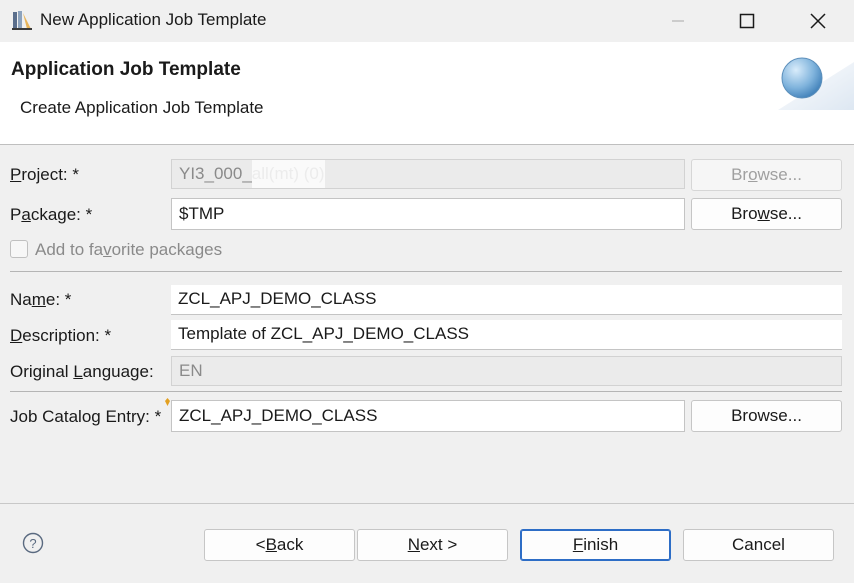 This screenshot has width=854, height=583. Describe the element at coordinates (432, 545) in the screenshot. I see `next-button: Next >` at that location.